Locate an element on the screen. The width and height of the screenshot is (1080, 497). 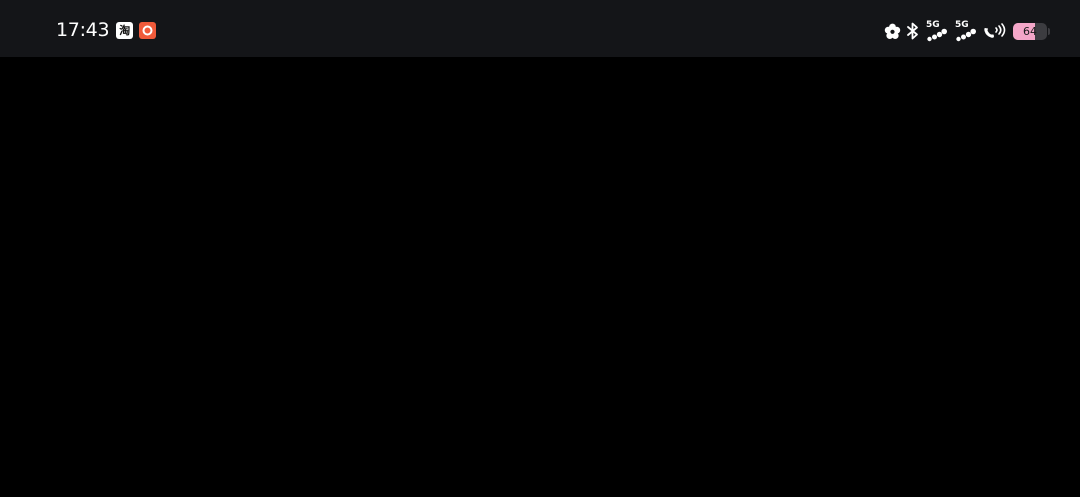
battery-indicator: 64 is located at coordinates (1030, 31).